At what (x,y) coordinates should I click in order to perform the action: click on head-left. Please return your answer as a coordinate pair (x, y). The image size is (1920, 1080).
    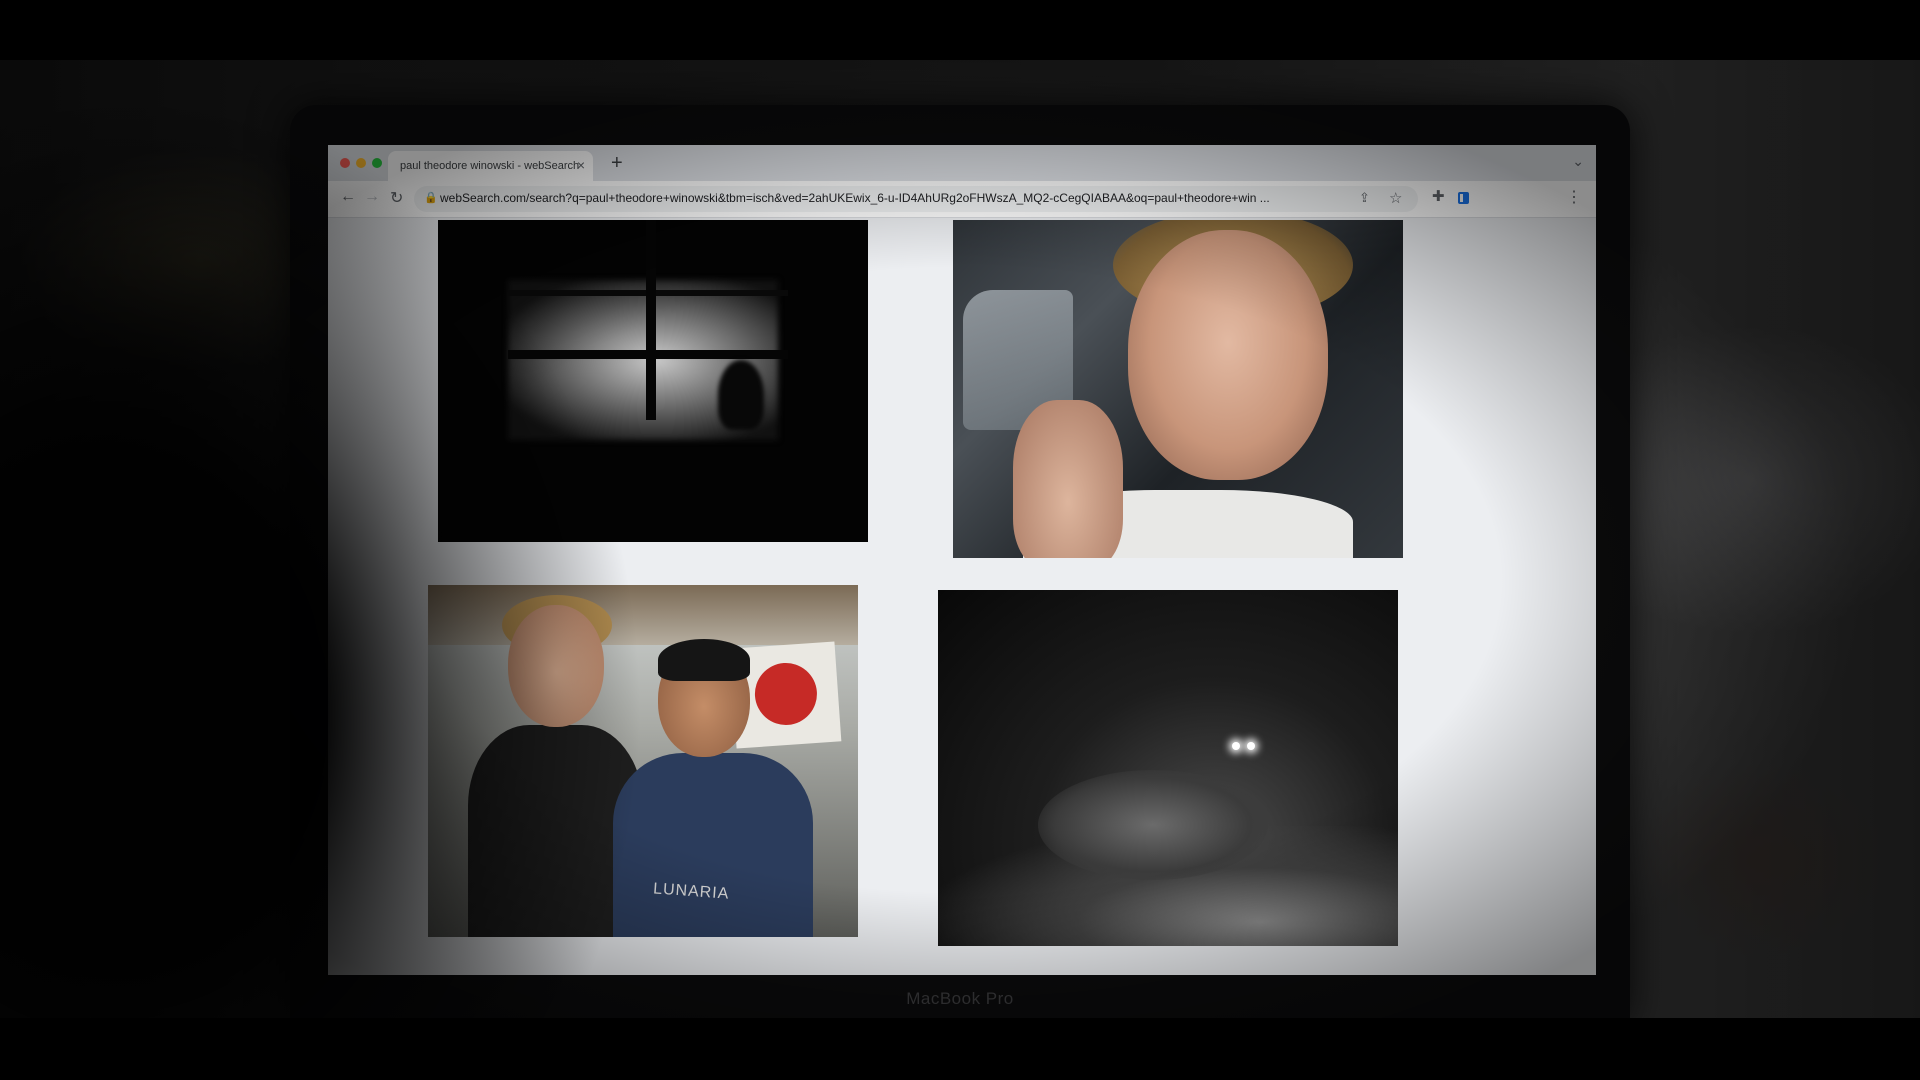
    Looking at the image, I should click on (556, 666).